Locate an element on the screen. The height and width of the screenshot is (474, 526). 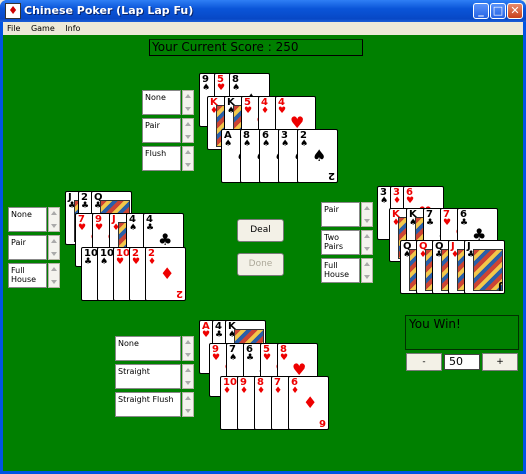
west-hand-label-1: None is located at coordinates (27, 219).